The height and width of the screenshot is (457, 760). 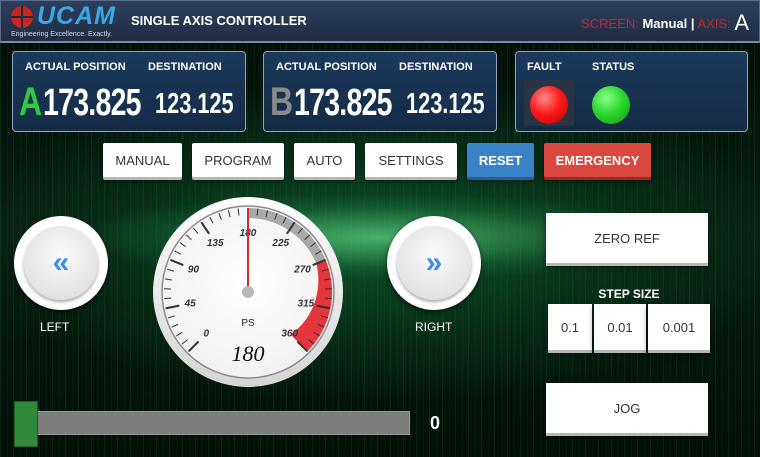 What do you see at coordinates (280, 243) in the screenshot?
I see `gauge-tick-label: 225` at bounding box center [280, 243].